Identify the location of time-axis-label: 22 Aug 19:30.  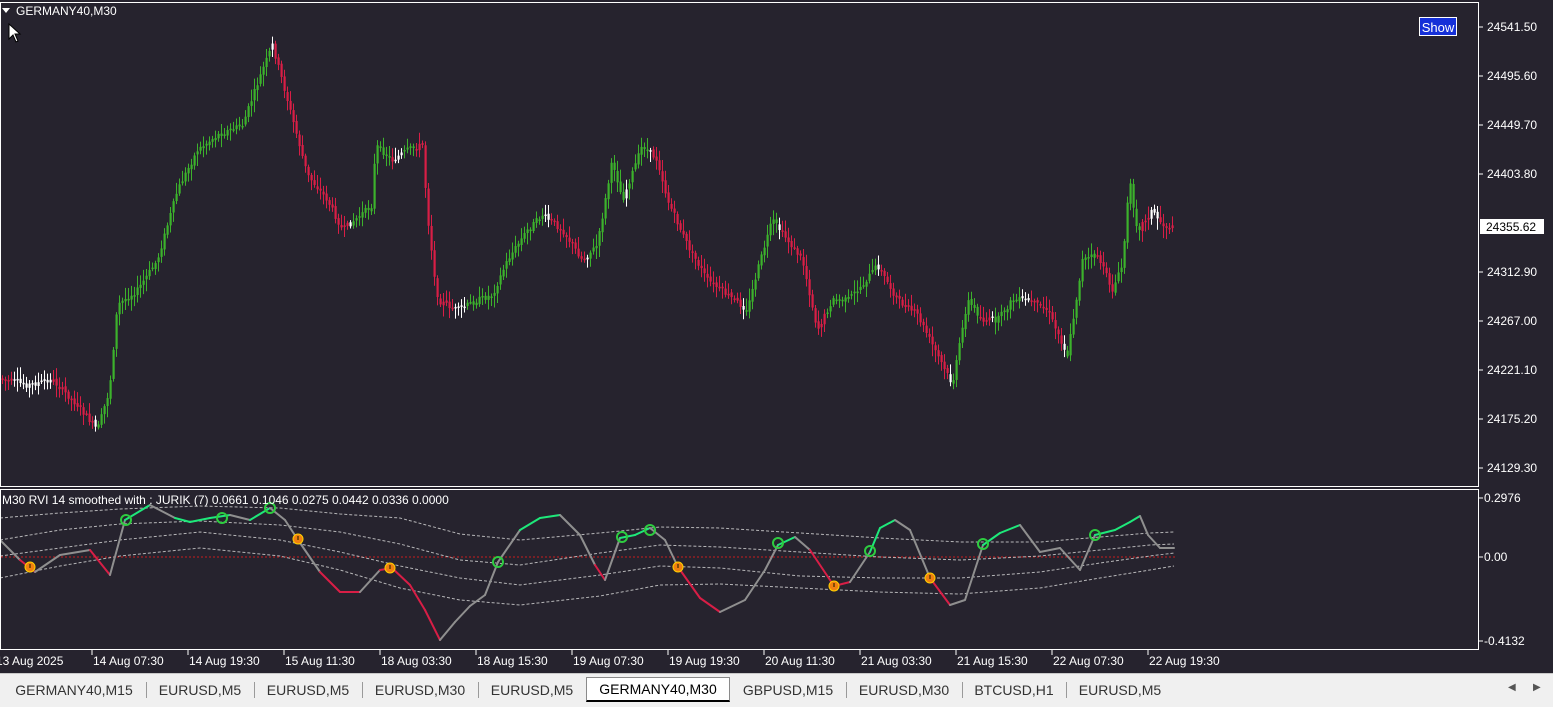
(1184, 661).